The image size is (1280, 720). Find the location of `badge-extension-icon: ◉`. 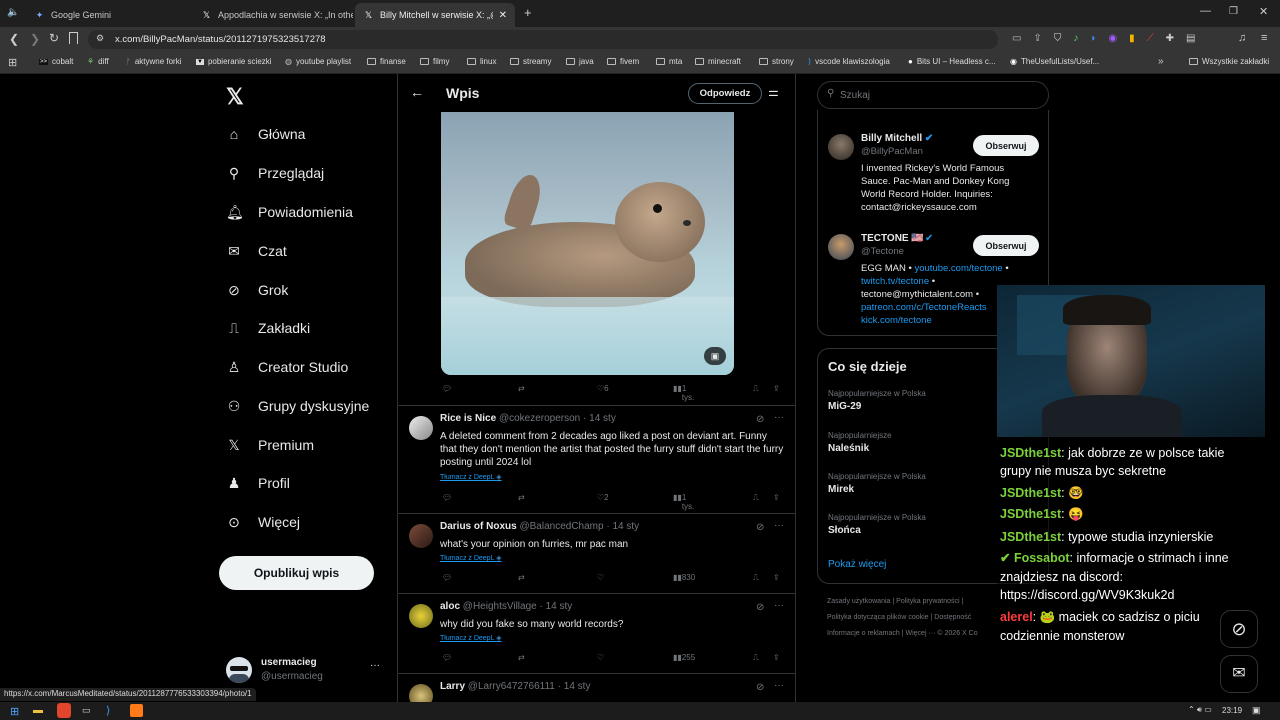

badge-extension-icon: ◉ is located at coordinates (1112, 38).